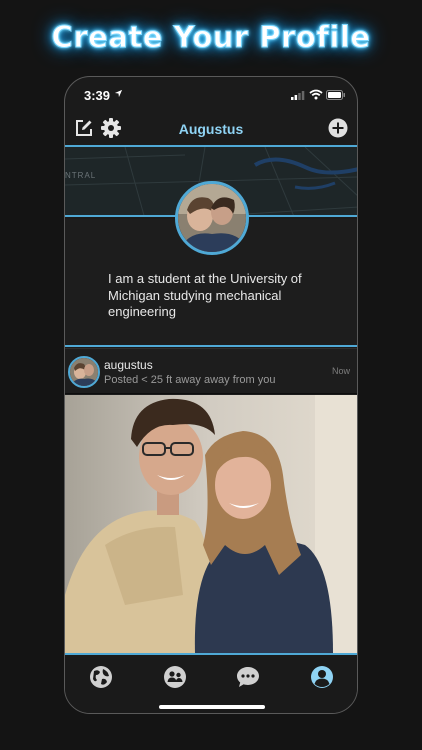 The image size is (422, 750). What do you see at coordinates (128, 365) in the screenshot?
I see `post-username: augustus` at bounding box center [128, 365].